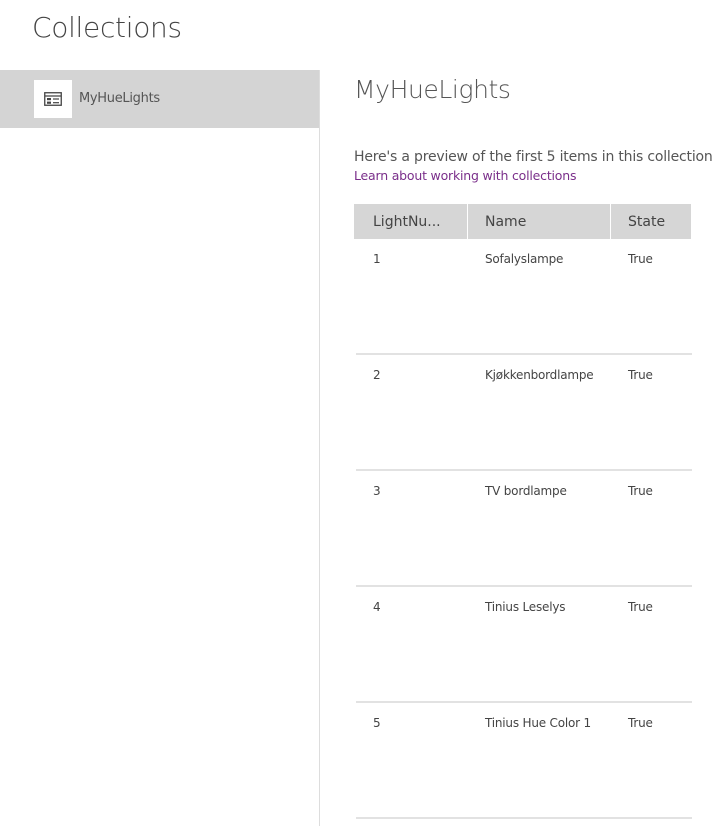 The image size is (722, 826). I want to click on cell-name: Tinius Hue Color 1, so click(538, 723).